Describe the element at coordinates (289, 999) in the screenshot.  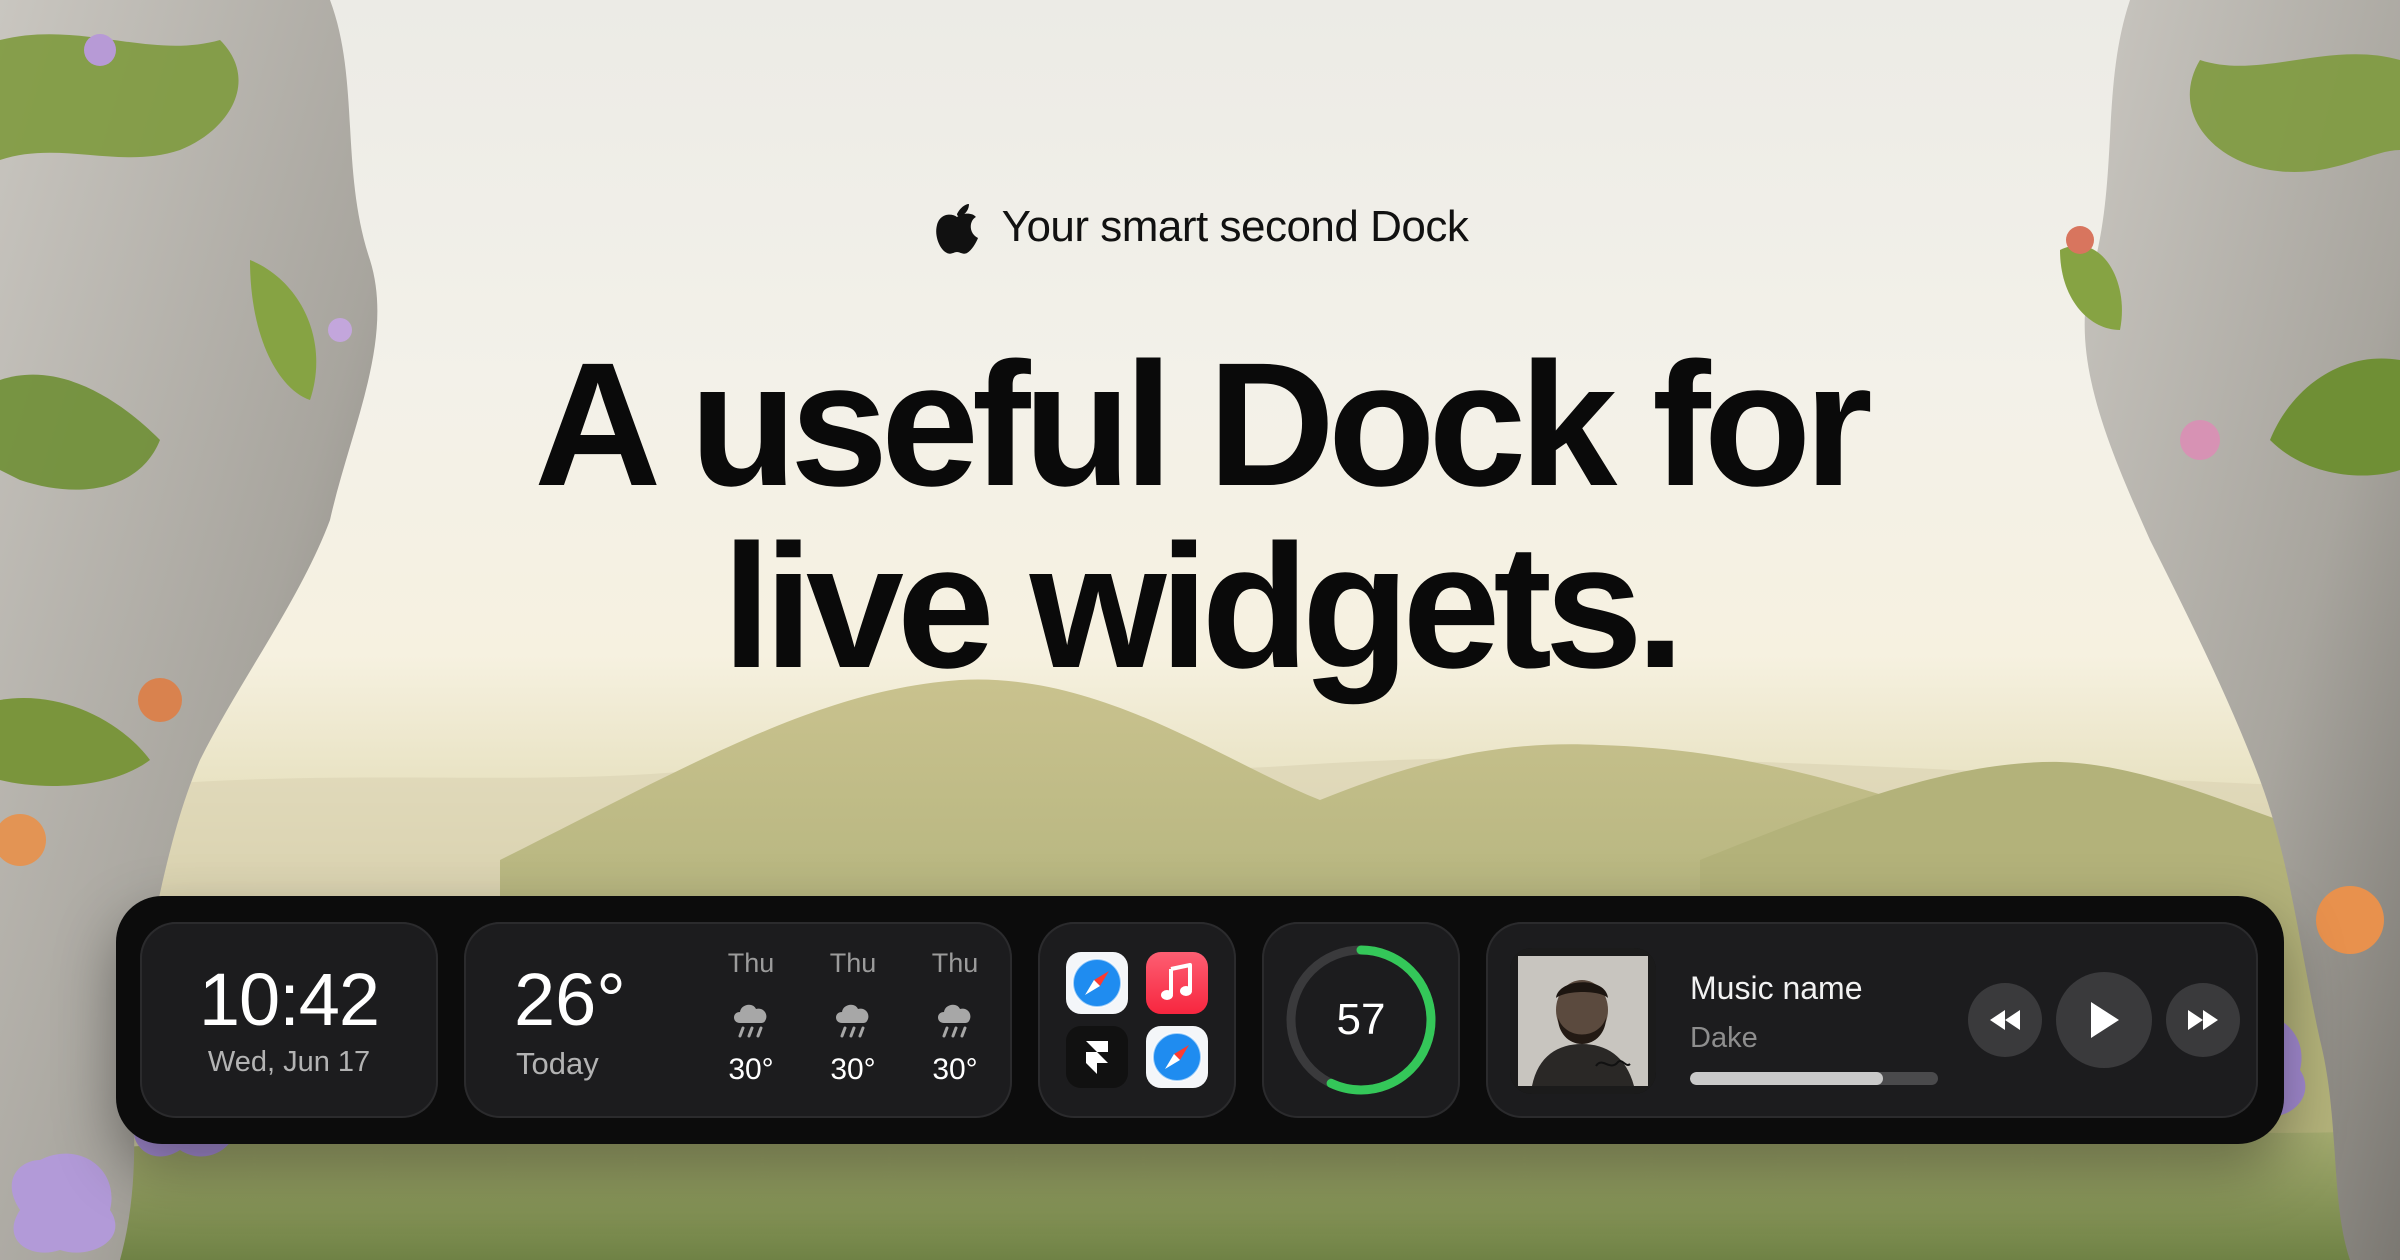
I see `clock-time: 10:42` at that location.